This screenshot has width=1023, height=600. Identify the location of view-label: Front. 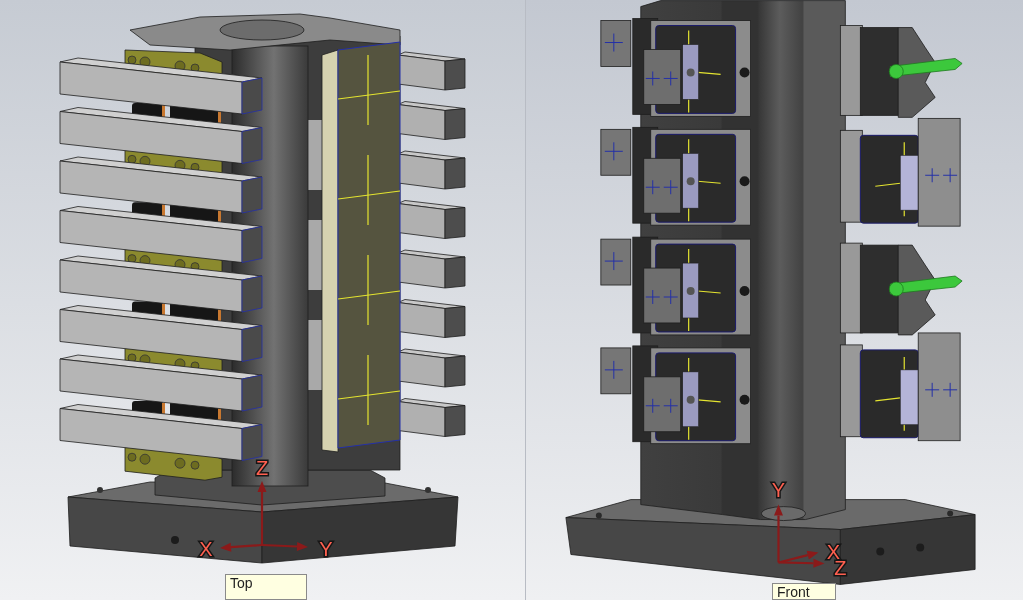
(804, 591).